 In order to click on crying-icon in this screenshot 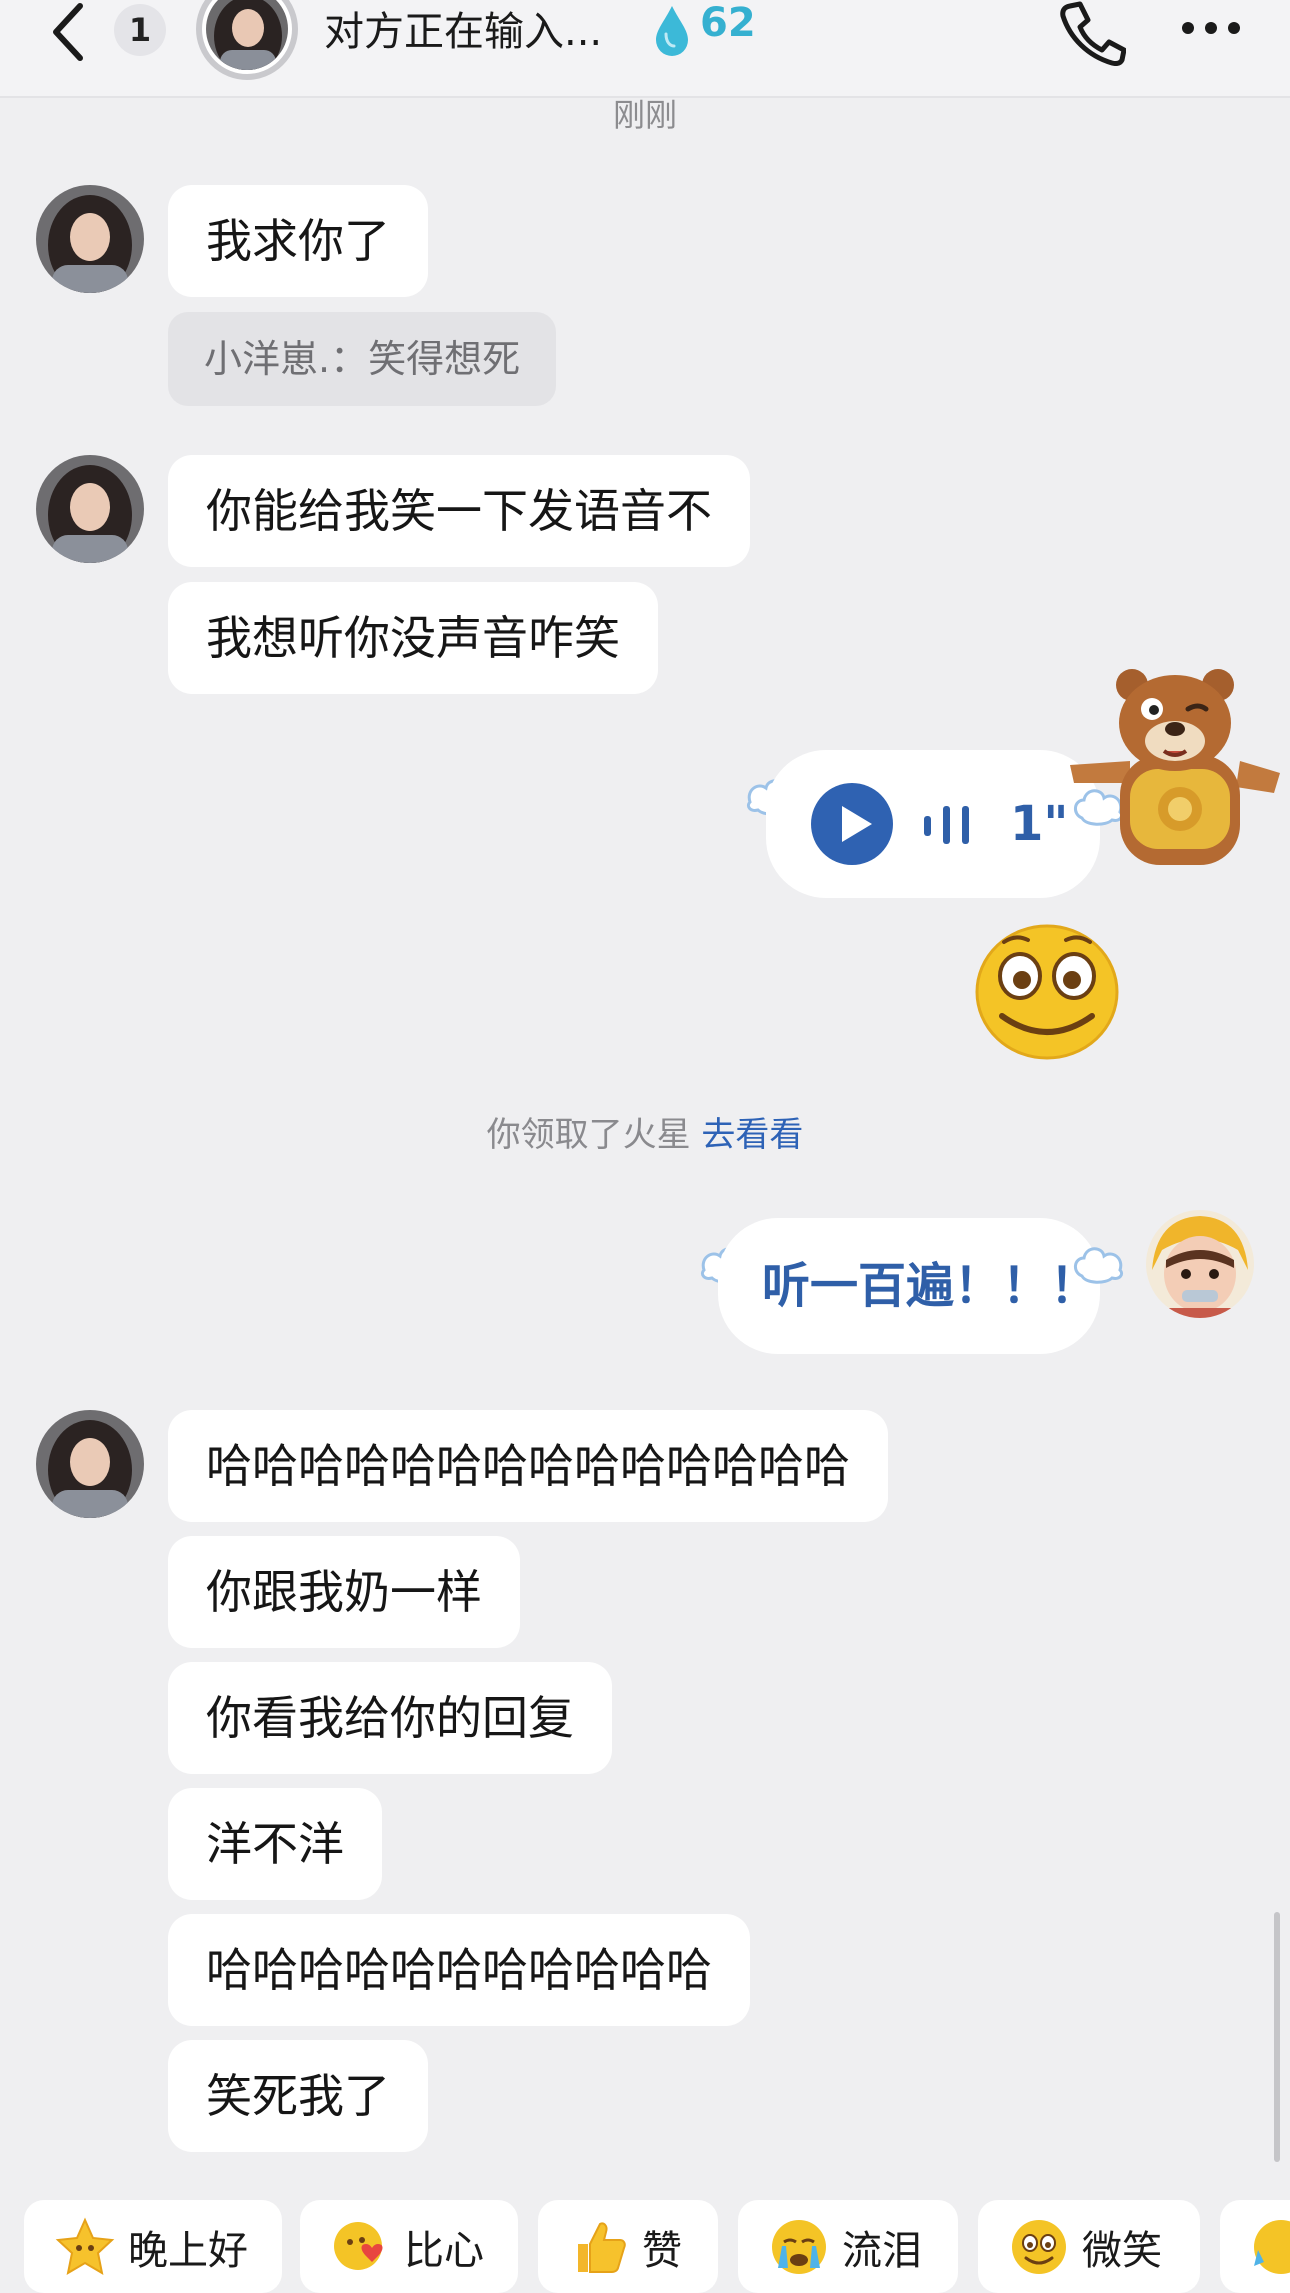, I will do `click(799, 2246)`.